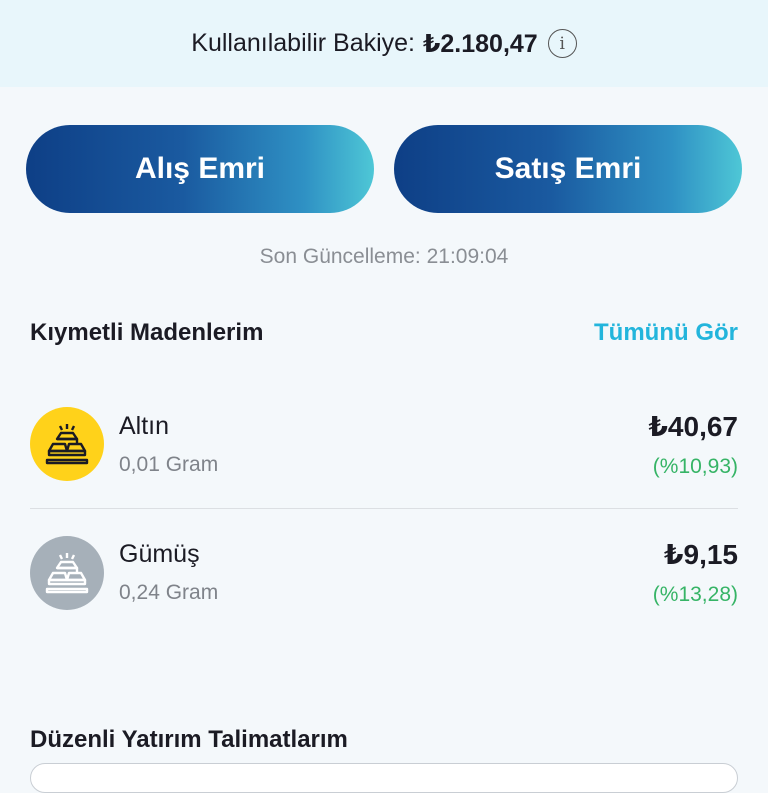 The height and width of the screenshot is (793, 768). Describe the element at coordinates (384, 572) in the screenshot. I see `list-item-silver: Gümüş 0,24 Gram ₺9,15 (%13,28)` at that location.